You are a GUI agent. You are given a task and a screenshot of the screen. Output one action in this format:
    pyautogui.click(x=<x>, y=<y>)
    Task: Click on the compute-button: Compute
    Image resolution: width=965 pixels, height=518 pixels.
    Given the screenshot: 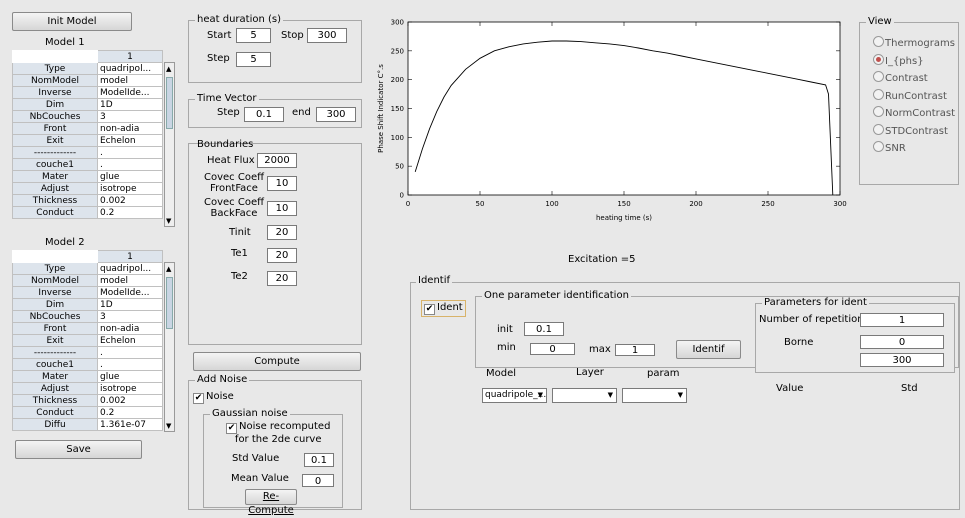 What is the action you would take?
    pyautogui.click(x=277, y=361)
    